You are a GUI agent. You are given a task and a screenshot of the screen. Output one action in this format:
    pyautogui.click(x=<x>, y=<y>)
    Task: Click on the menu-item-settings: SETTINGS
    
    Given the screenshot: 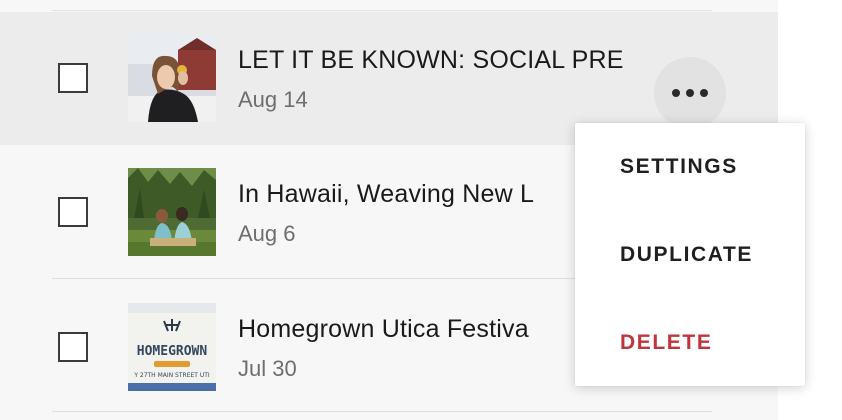 What is the action you would take?
    pyautogui.click(x=690, y=167)
    